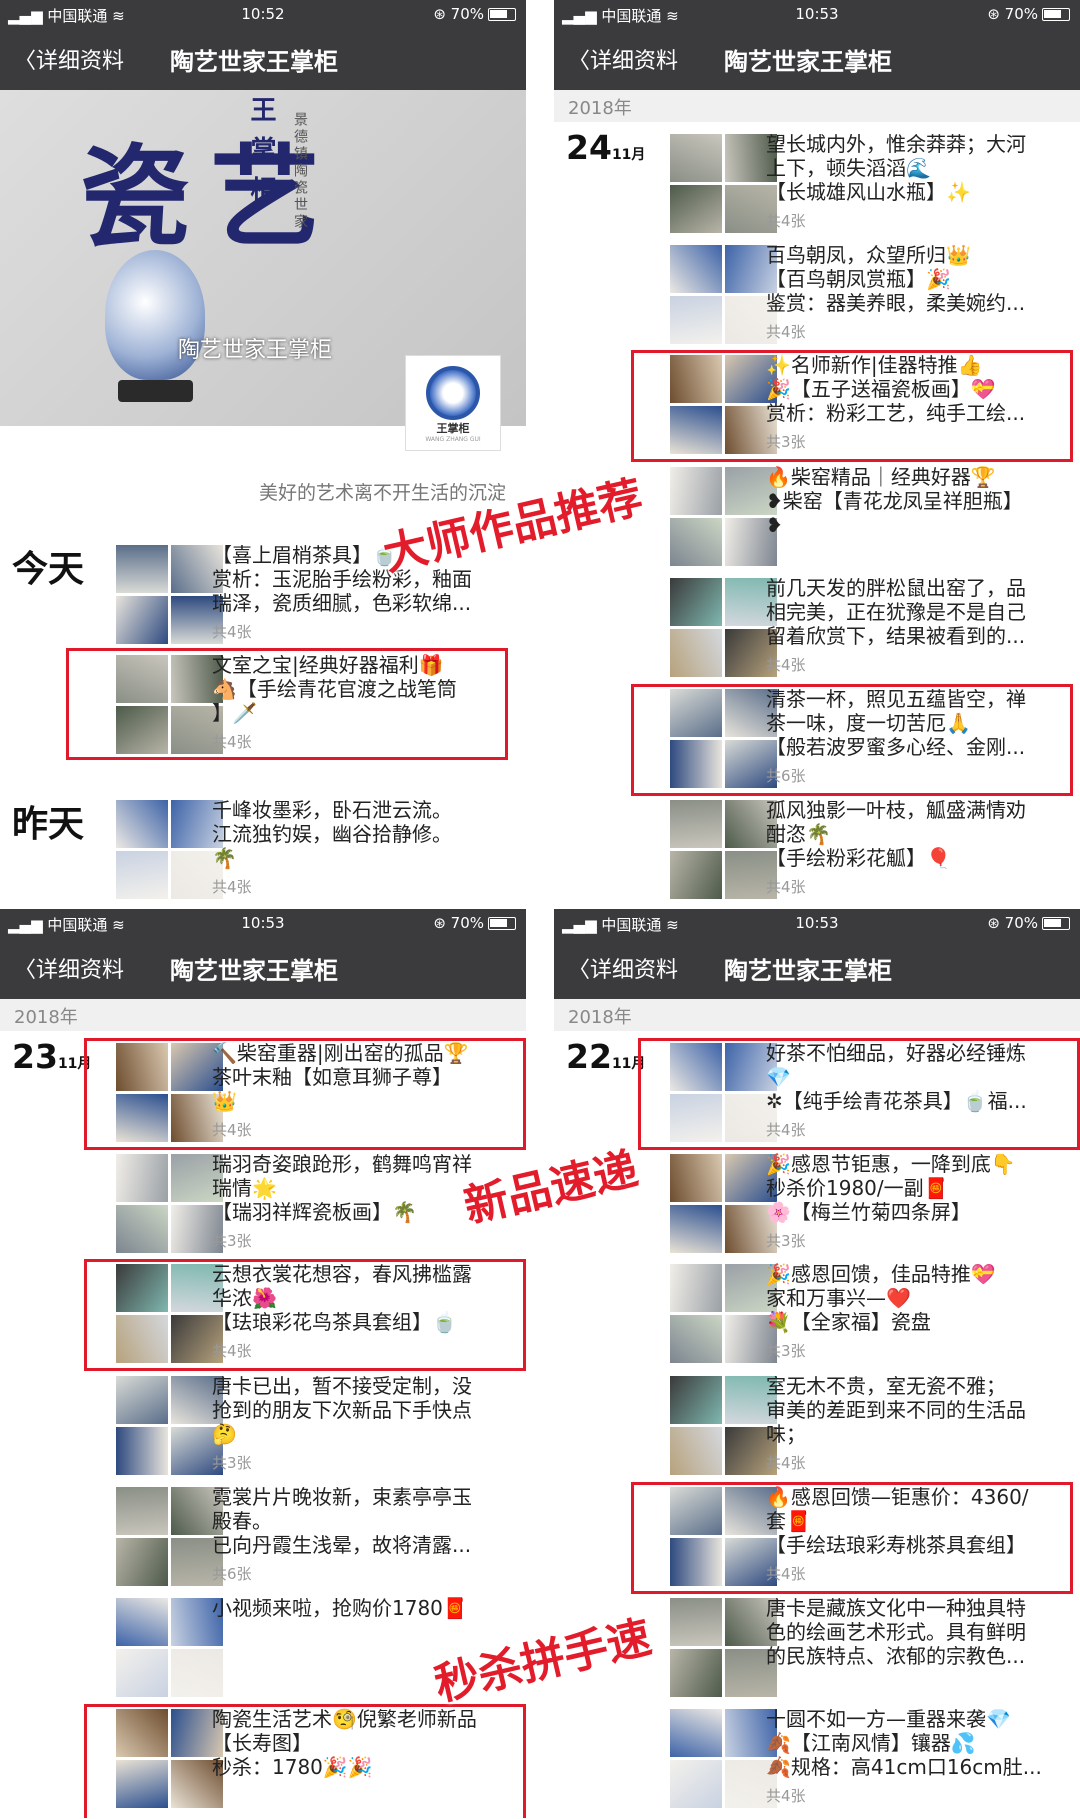 The height and width of the screenshot is (1819, 1080). What do you see at coordinates (896, 810) in the screenshot?
I see `post-line: 孤风独影一叶枝，觚盛满情劝` at bounding box center [896, 810].